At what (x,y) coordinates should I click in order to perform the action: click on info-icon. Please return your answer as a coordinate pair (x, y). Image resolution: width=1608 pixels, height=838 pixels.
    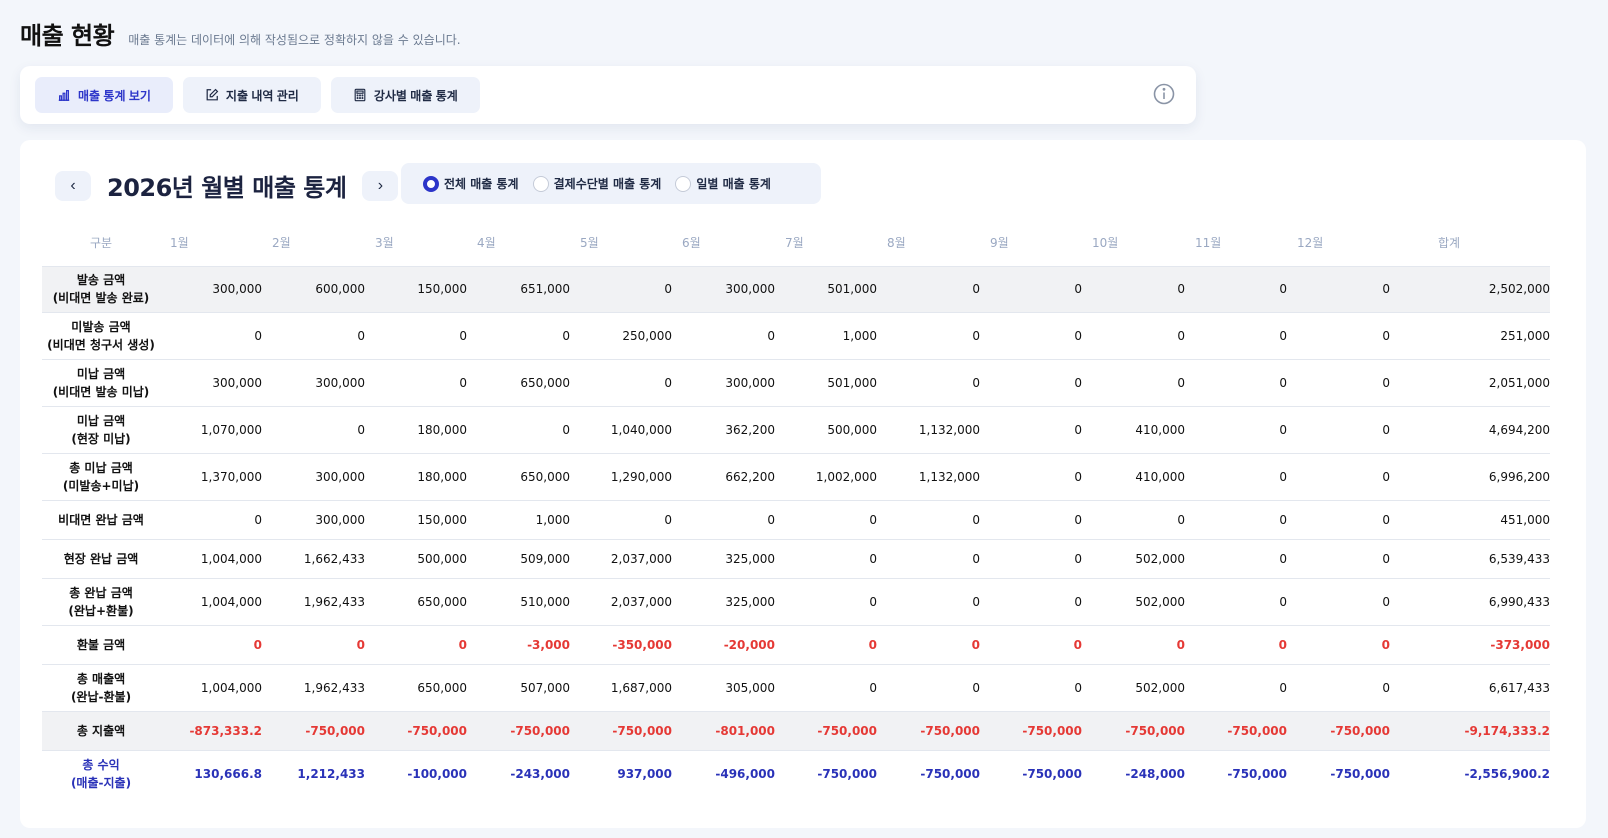
    Looking at the image, I should click on (1164, 94).